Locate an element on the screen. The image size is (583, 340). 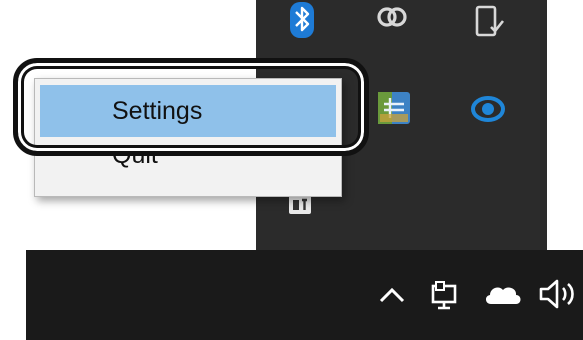
onedrive-cloud-icon is located at coordinates (503, 295).